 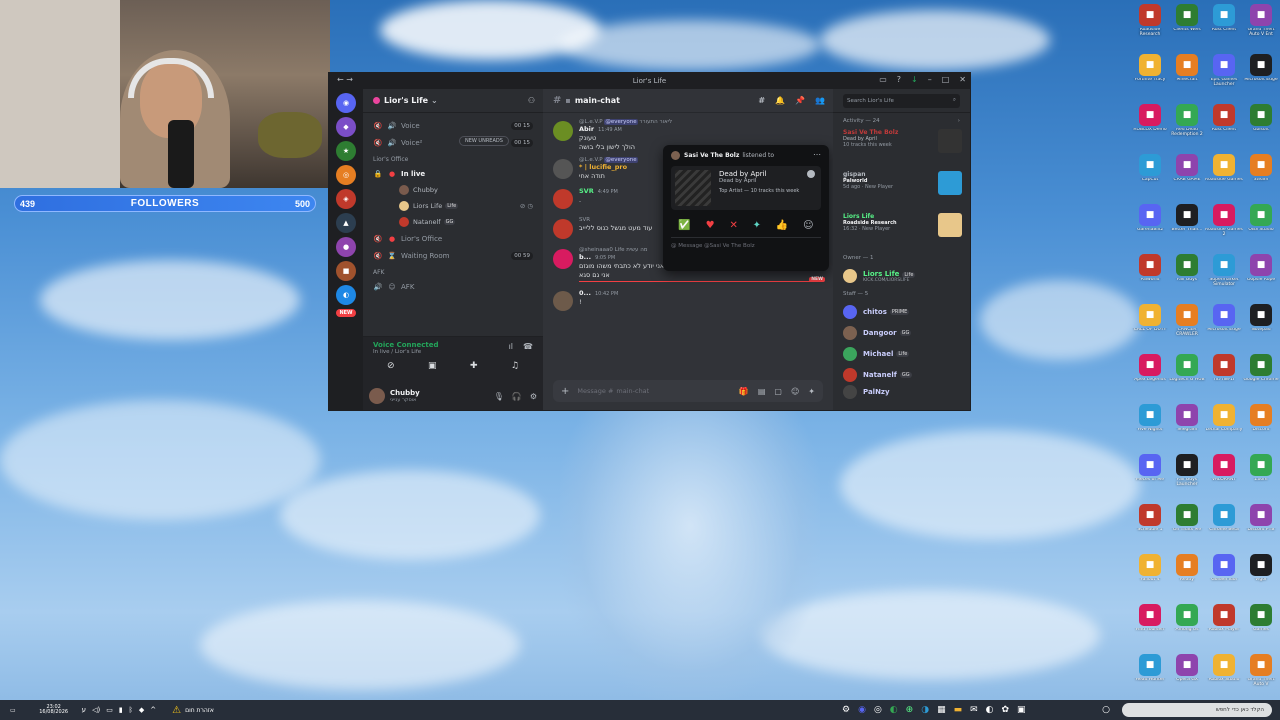 What do you see at coordinates (511, 346) in the screenshot?
I see `signal-icon: ıl` at bounding box center [511, 346].